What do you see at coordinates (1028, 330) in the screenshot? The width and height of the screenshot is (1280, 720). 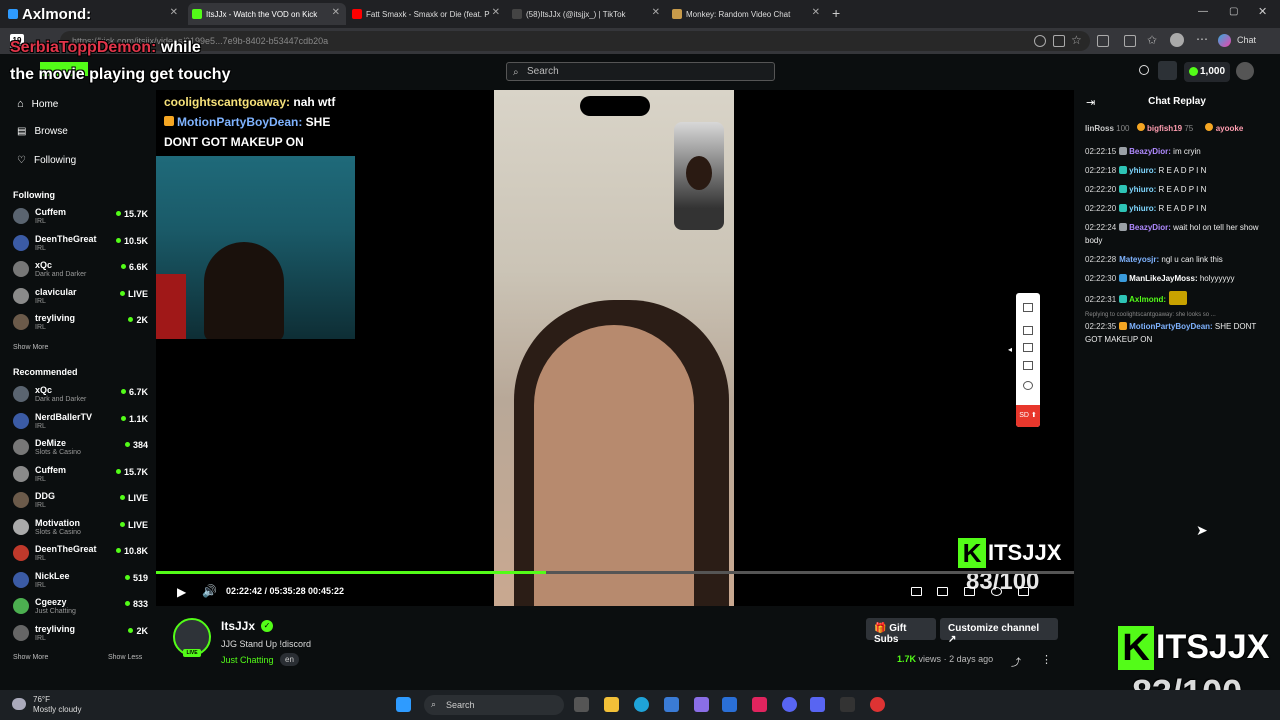 I see `pen-icon` at bounding box center [1028, 330].